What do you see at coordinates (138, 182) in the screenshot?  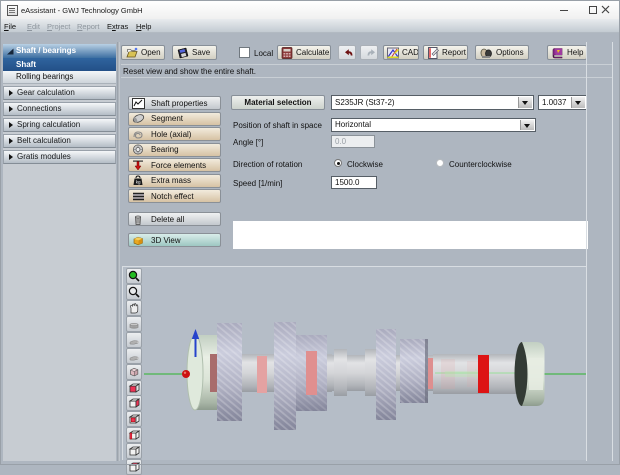 I see `svg-text: kg` at bounding box center [138, 182].